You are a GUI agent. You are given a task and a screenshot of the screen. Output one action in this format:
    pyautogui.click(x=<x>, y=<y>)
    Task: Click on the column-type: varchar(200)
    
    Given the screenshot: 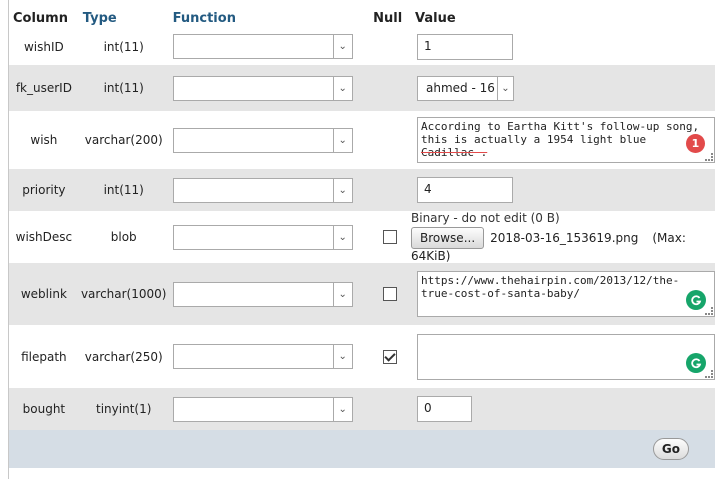 What is the action you would take?
    pyautogui.click(x=123, y=140)
    